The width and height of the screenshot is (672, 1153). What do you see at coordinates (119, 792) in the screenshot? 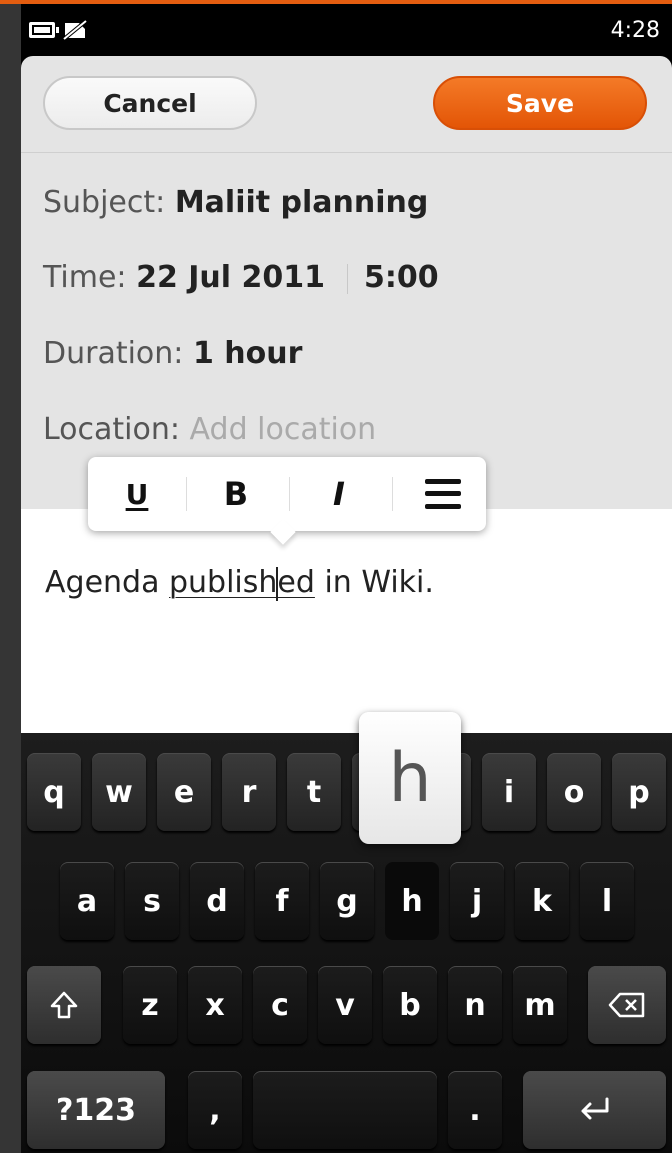
I see `key-w: w` at bounding box center [119, 792].